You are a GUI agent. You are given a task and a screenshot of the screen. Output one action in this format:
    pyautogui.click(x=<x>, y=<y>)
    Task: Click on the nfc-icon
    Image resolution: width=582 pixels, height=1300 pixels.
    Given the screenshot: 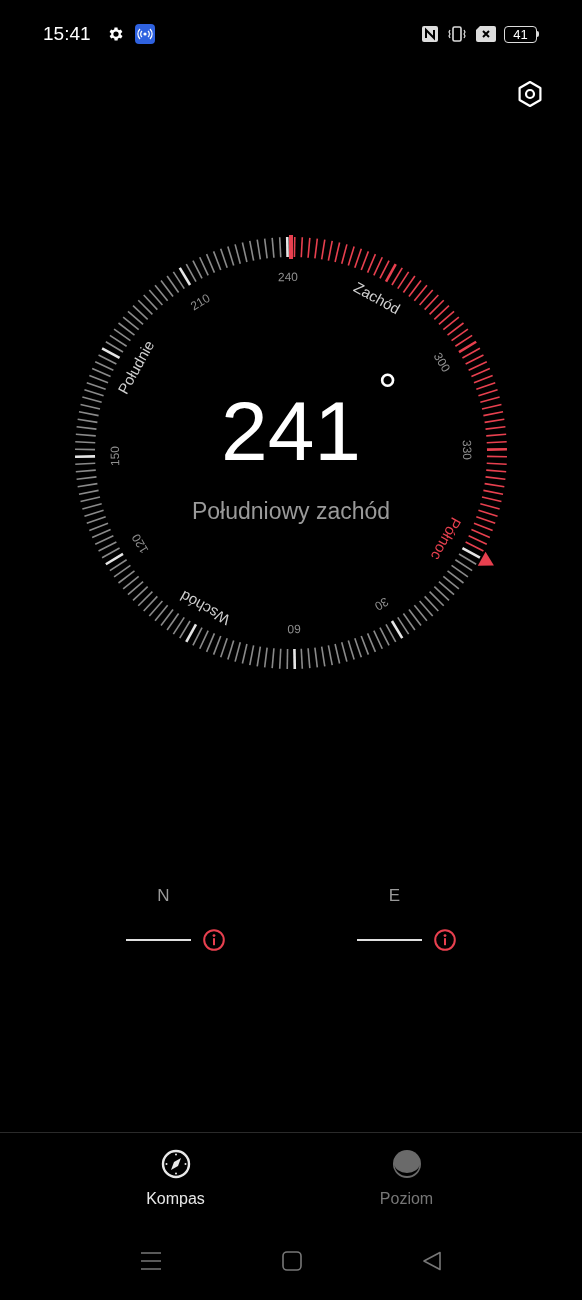 What is the action you would take?
    pyautogui.click(x=430, y=34)
    